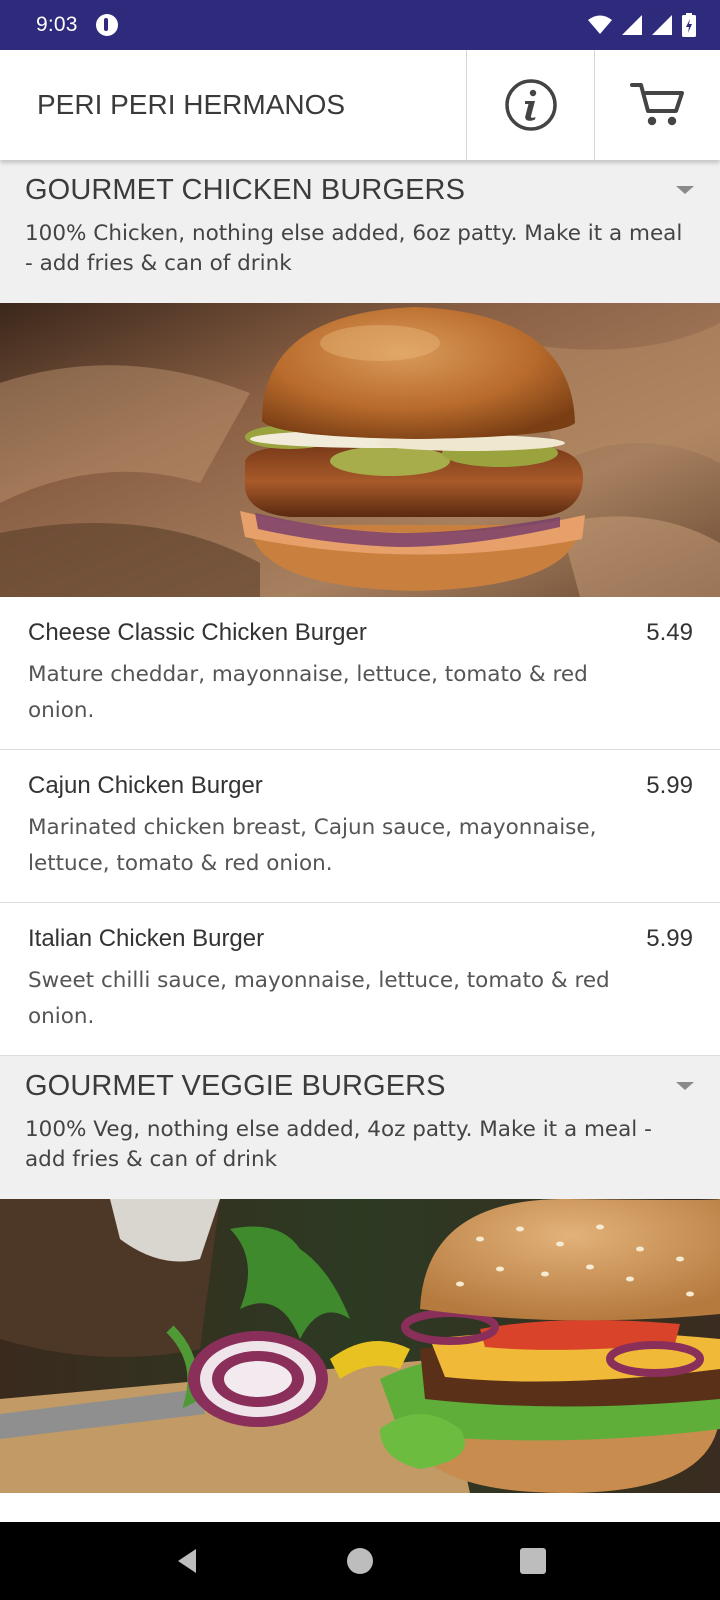 This screenshot has height=1600, width=720. I want to click on item-name: Cajun Chicken Burger, so click(145, 785).